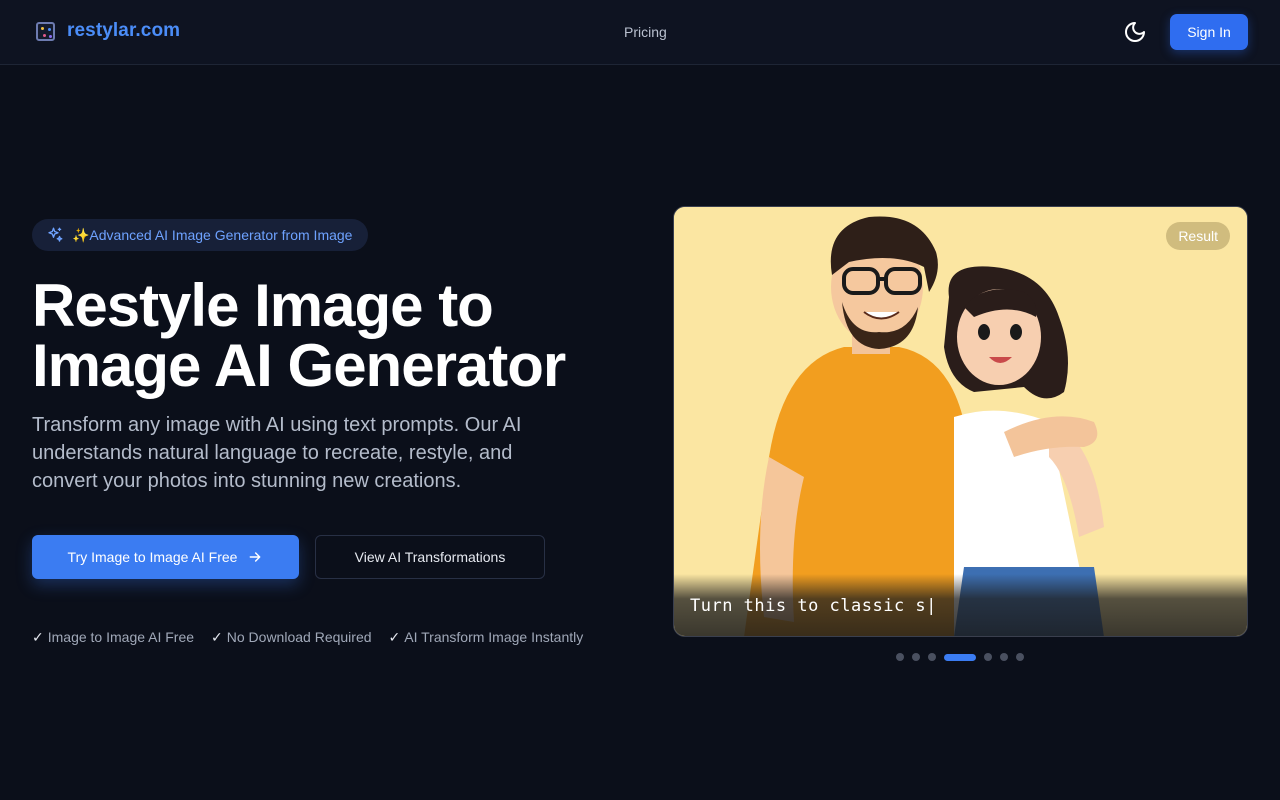 The width and height of the screenshot is (1280, 800). I want to click on top-header: restylar.com Pricing Sign In, so click(640, 32).